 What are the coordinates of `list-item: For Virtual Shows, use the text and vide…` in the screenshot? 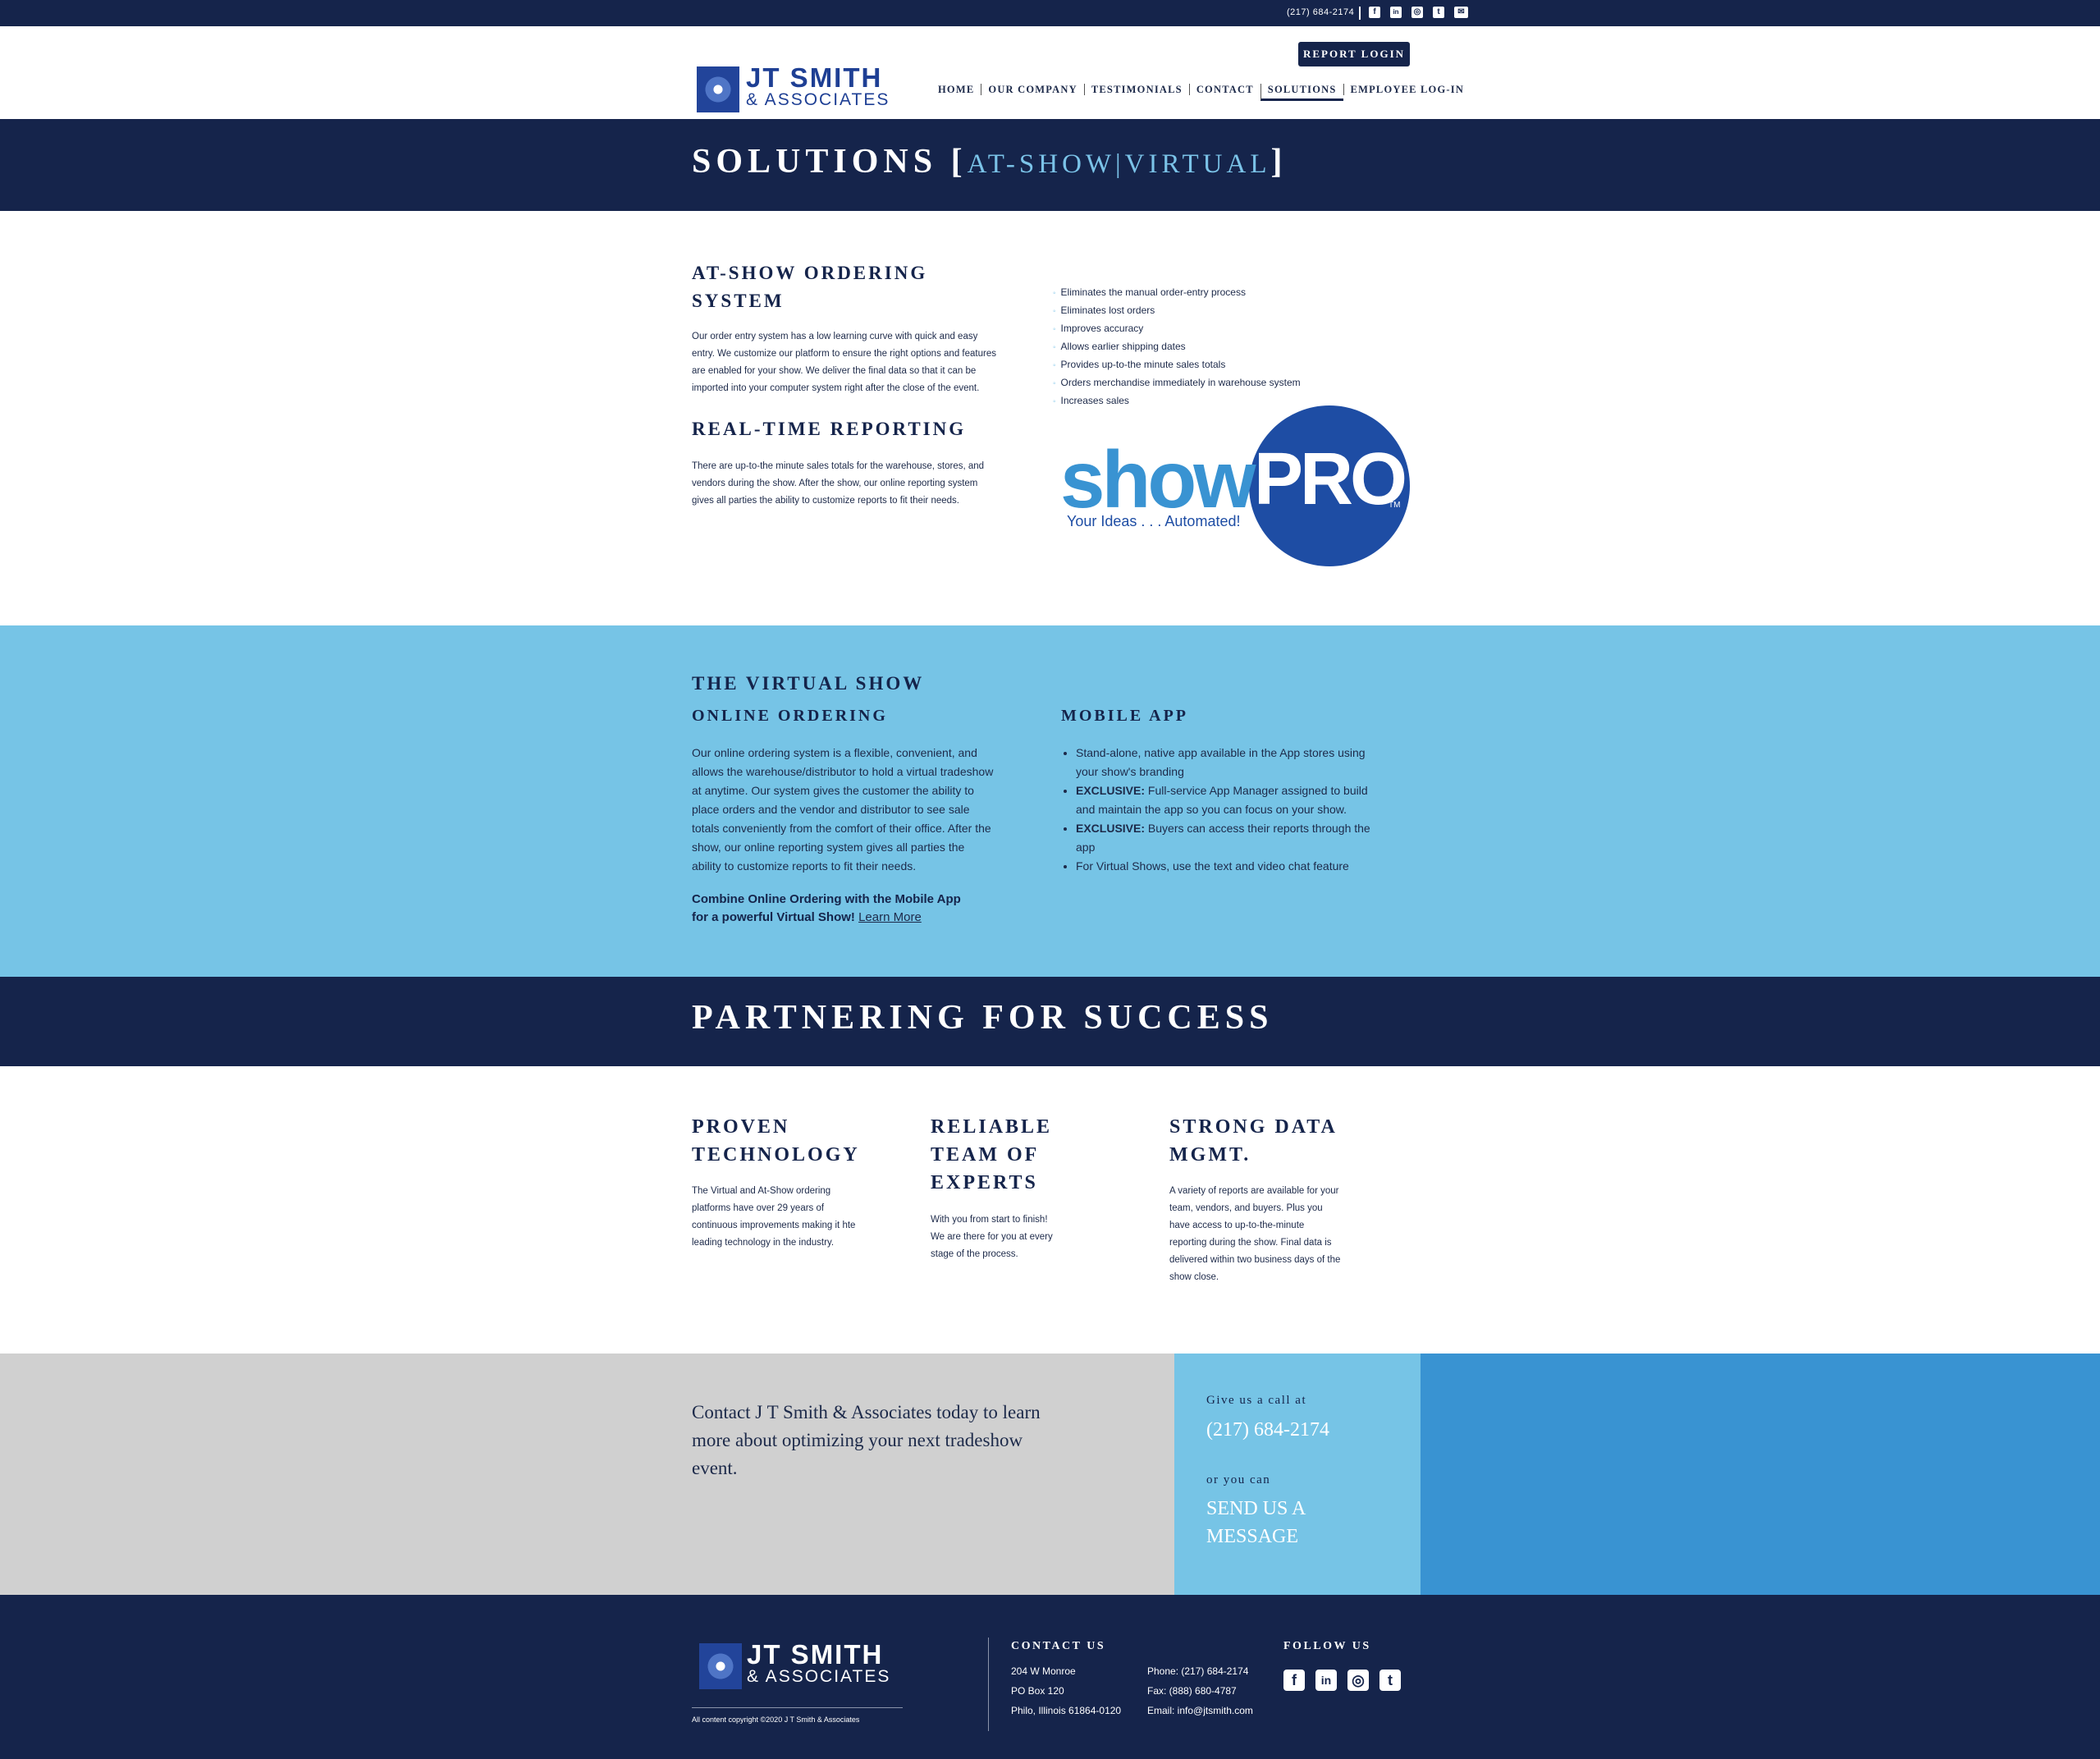 It's located at (1227, 866).